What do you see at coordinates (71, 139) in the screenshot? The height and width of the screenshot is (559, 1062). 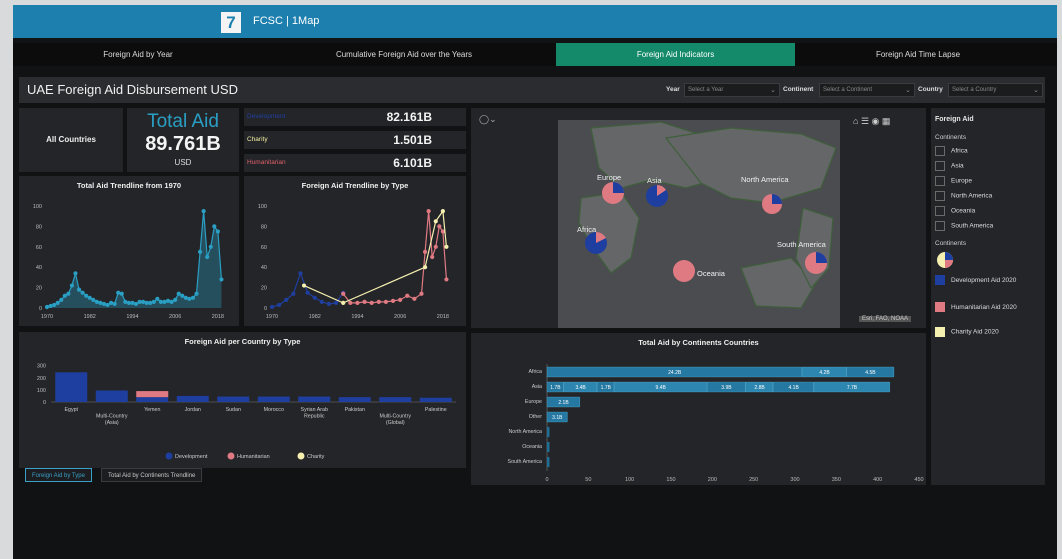 I see `scope-label: All Countries` at bounding box center [71, 139].